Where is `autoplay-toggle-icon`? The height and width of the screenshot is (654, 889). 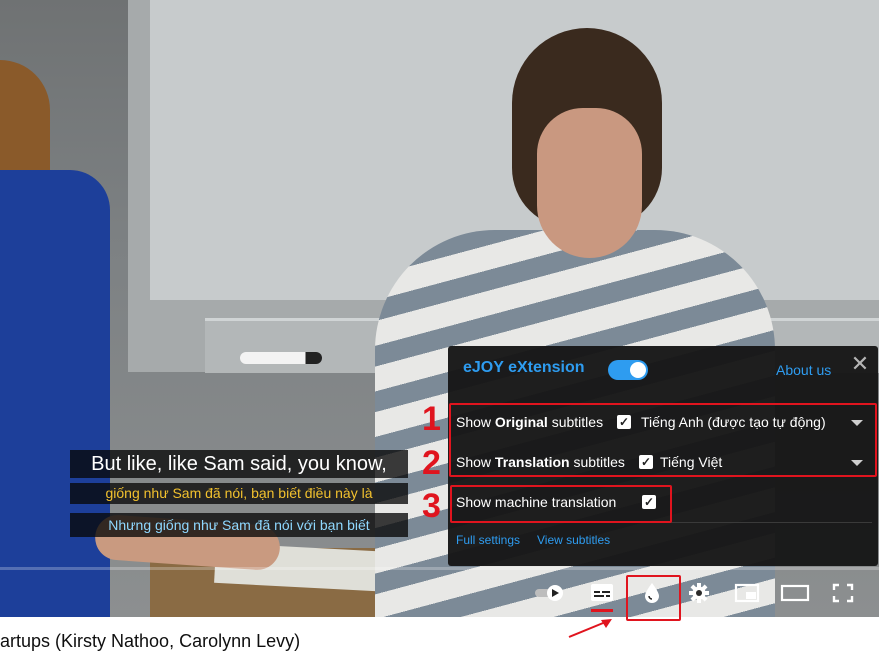
autoplay-toggle-icon is located at coordinates (550, 593).